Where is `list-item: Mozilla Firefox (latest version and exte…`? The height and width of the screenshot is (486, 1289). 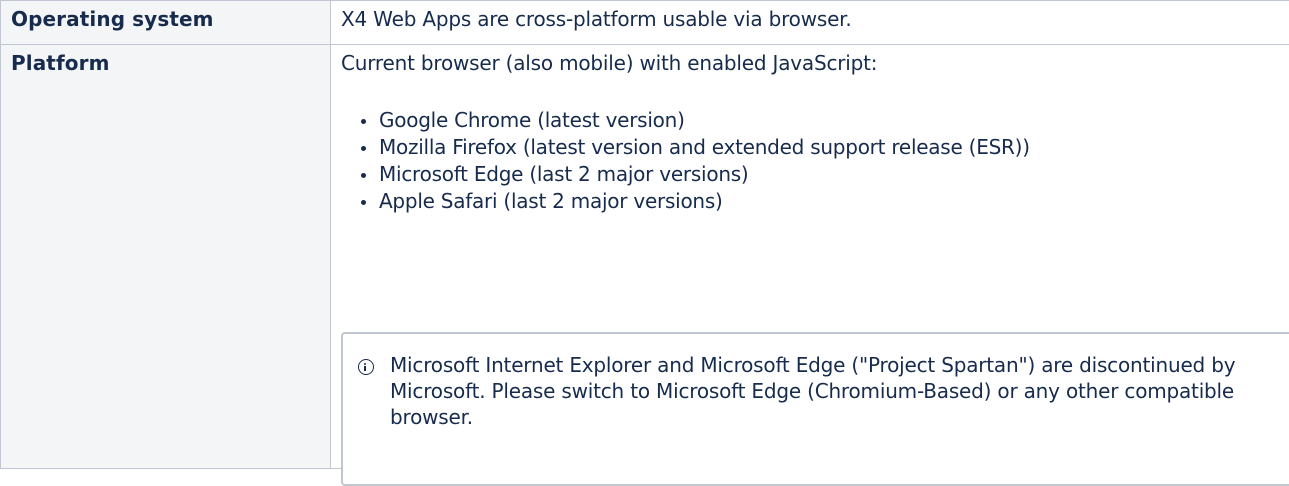
list-item: Mozilla Firefox (latest version and exte… is located at coordinates (823, 147).